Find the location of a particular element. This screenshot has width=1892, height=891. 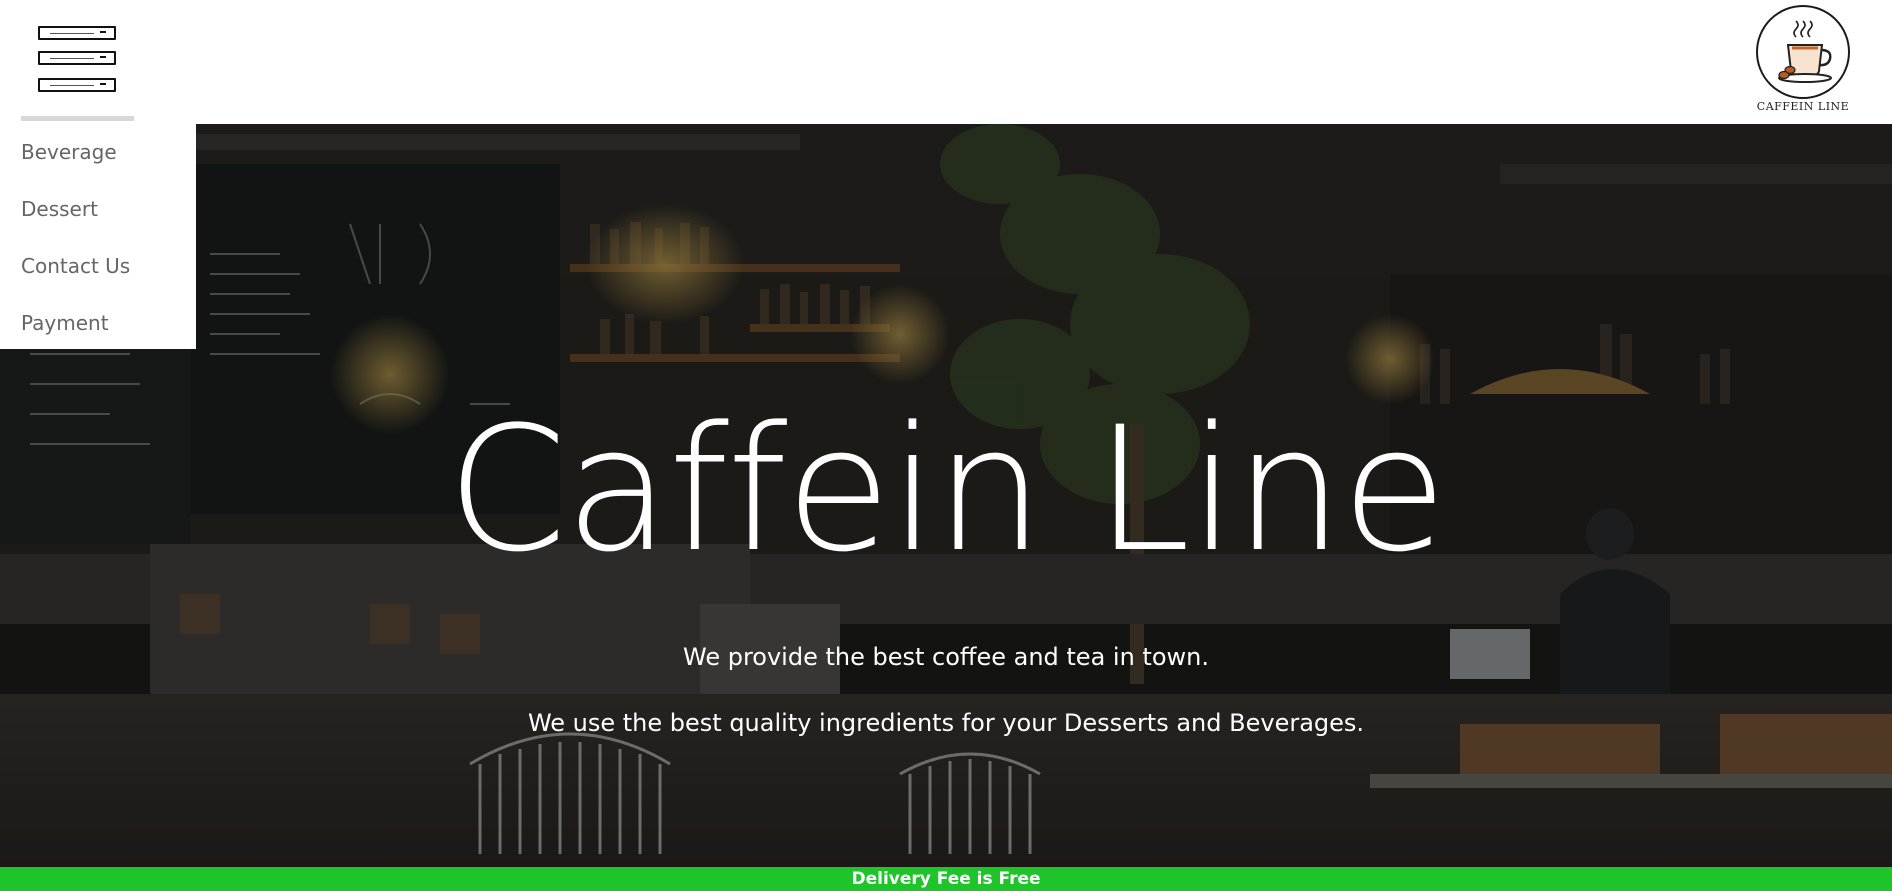

delivery-banner: Delivery Fee is Free is located at coordinates (946, 879).